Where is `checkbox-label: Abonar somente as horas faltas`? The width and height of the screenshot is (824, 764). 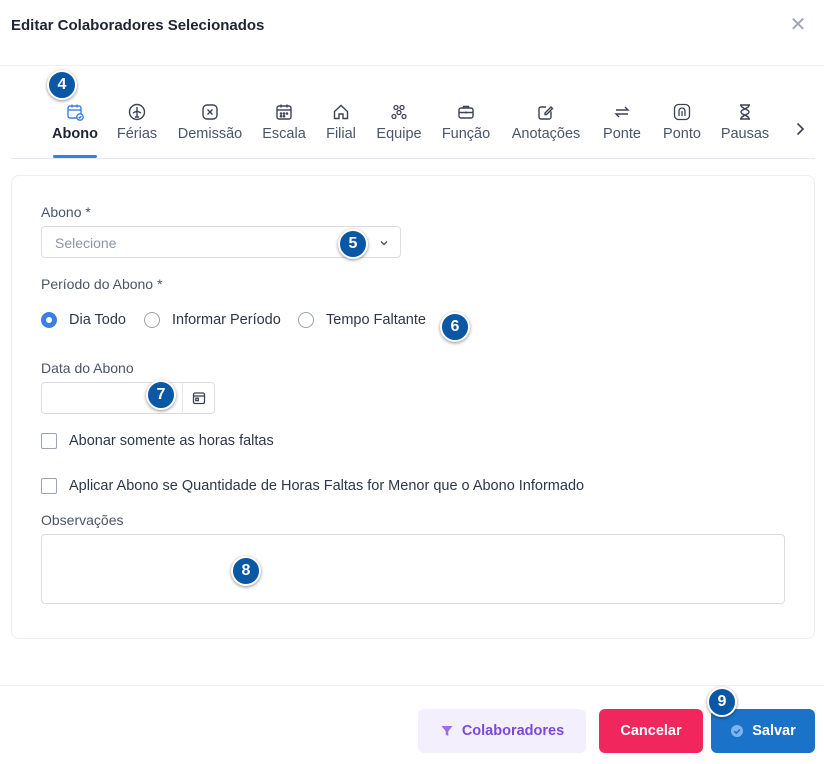 checkbox-label: Abonar somente as horas faltas is located at coordinates (171, 441).